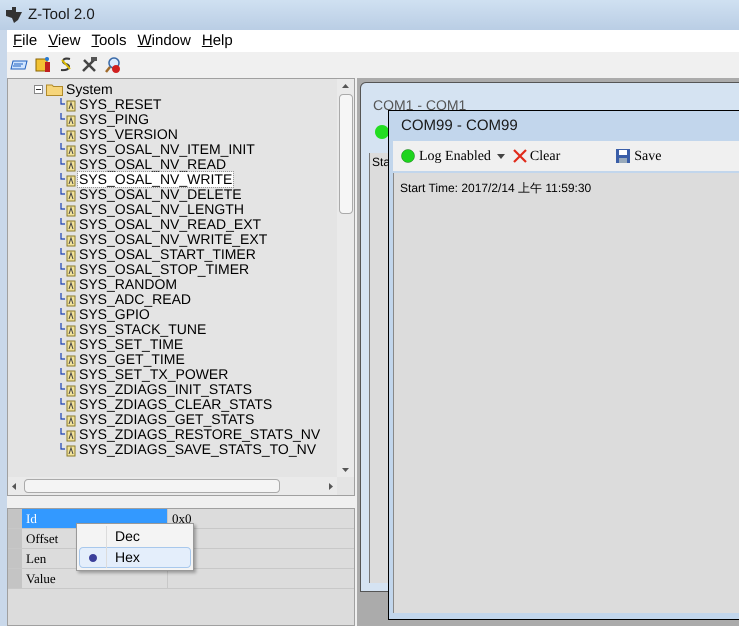  I want to click on tools-icon, so click(89, 65).